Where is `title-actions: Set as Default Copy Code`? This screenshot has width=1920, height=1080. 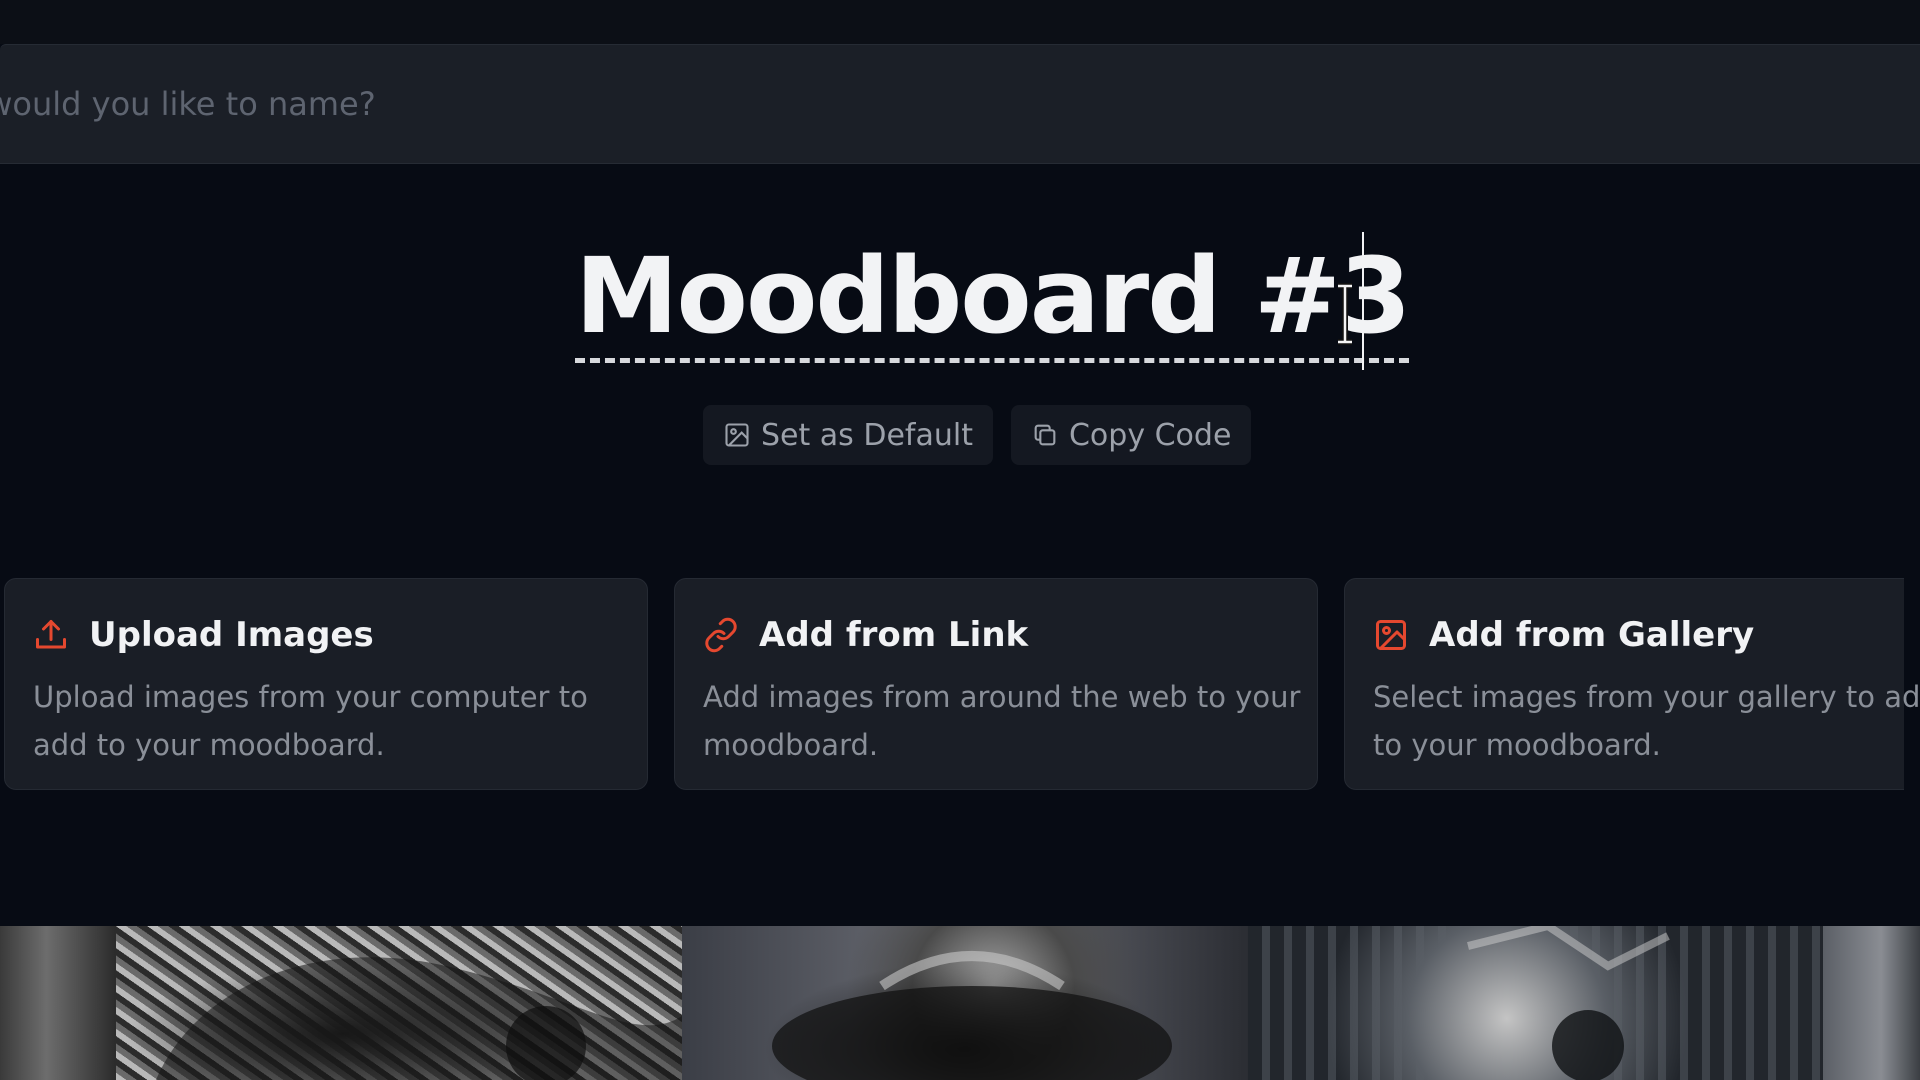 title-actions: Set as Default Copy Code is located at coordinates (977, 435).